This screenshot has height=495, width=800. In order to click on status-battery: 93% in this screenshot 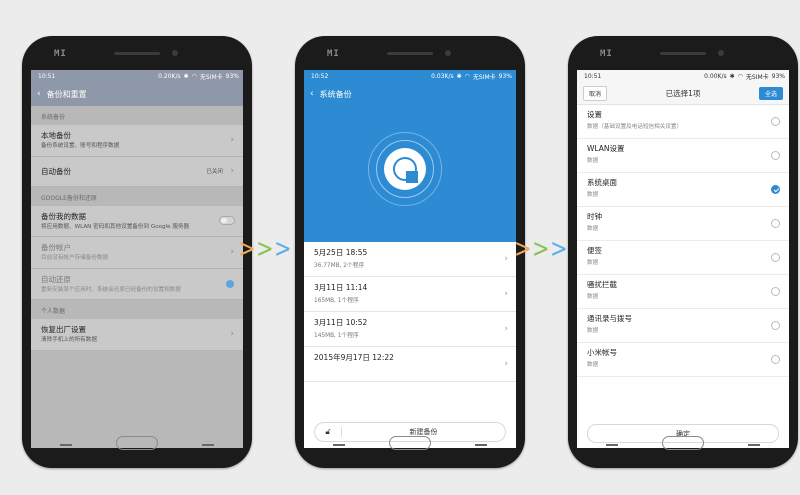, I will do `click(505, 76)`.